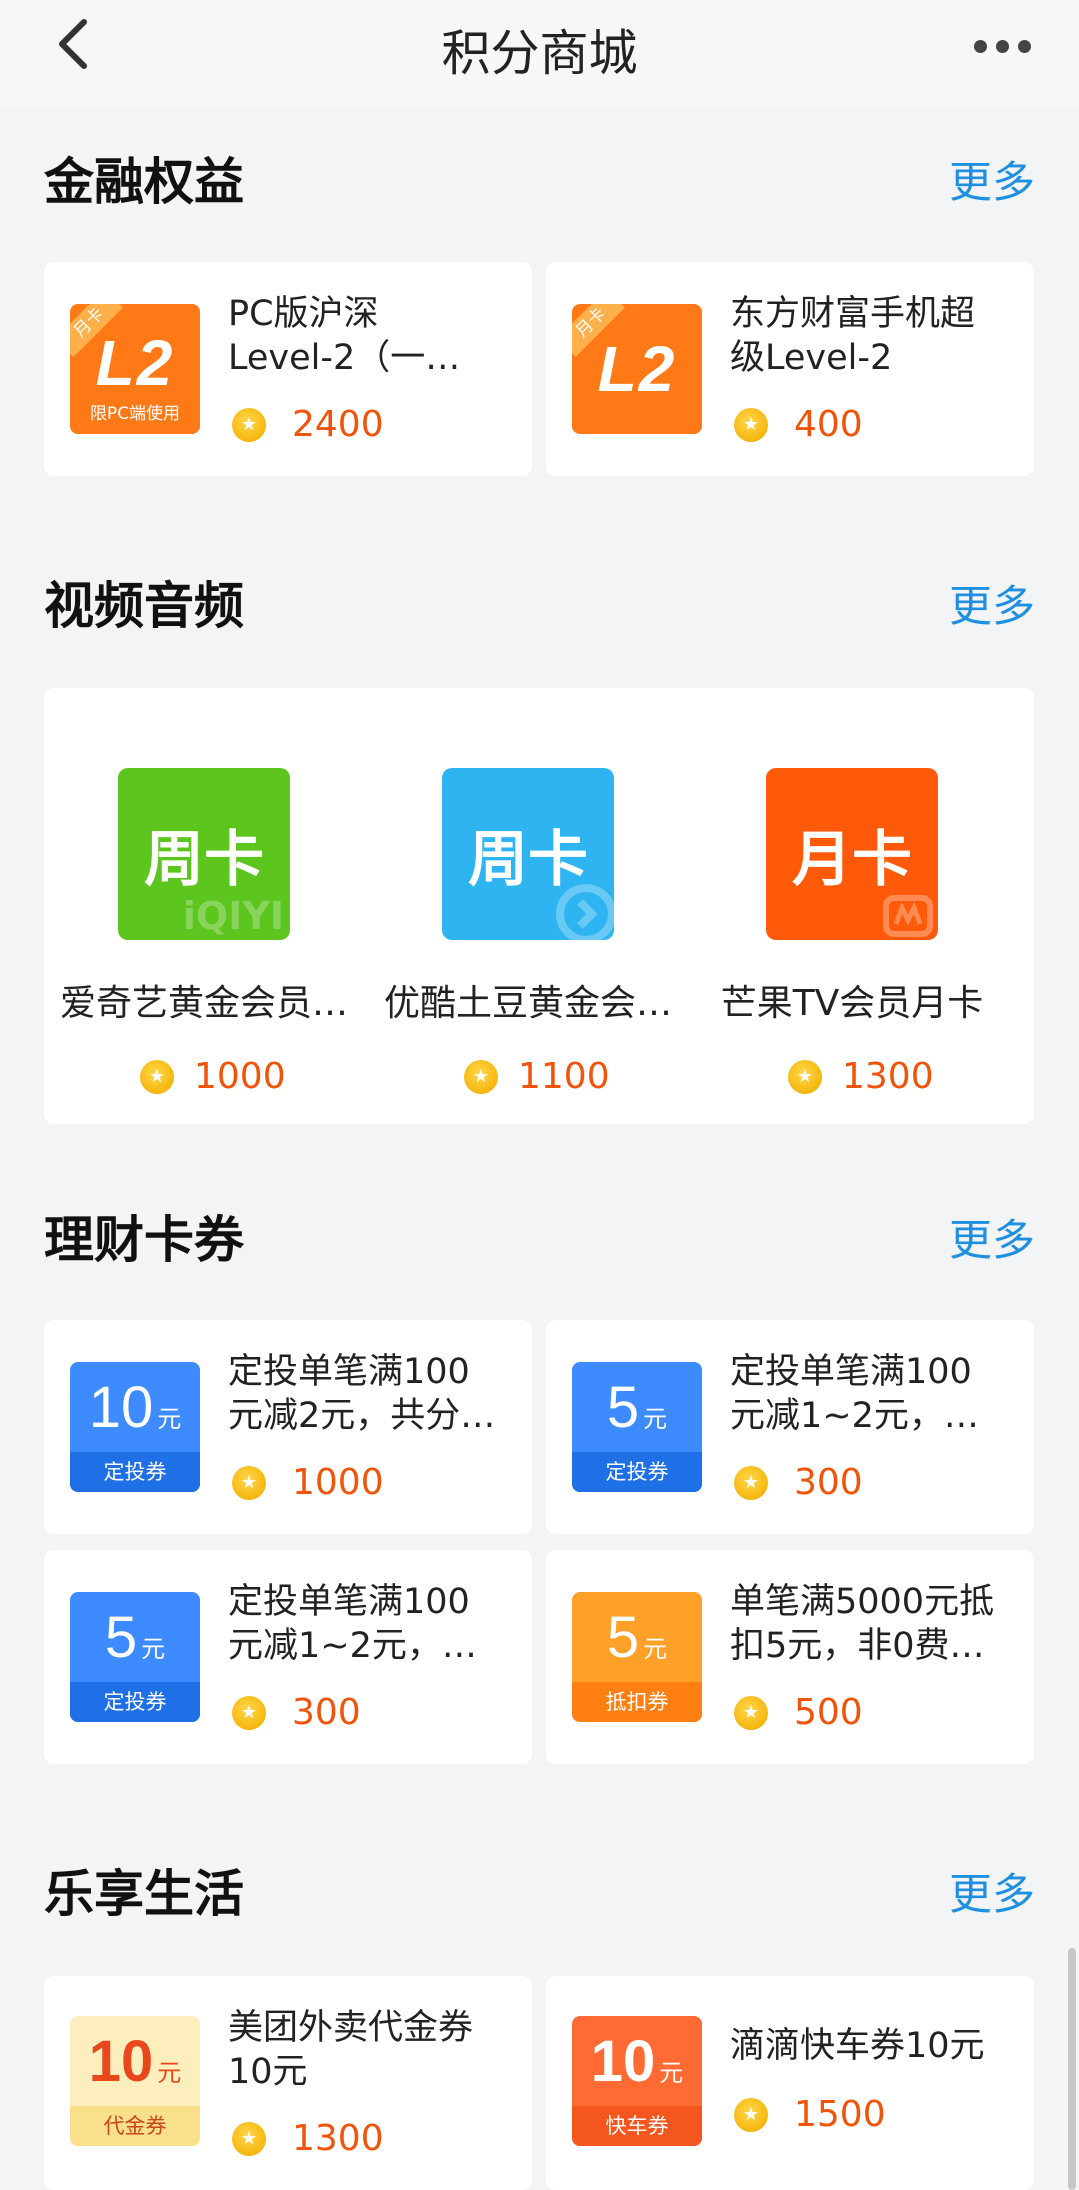 Image resolution: width=1079 pixels, height=2190 pixels. I want to click on coupon-thumb: 5元 抵扣券, so click(637, 1657).